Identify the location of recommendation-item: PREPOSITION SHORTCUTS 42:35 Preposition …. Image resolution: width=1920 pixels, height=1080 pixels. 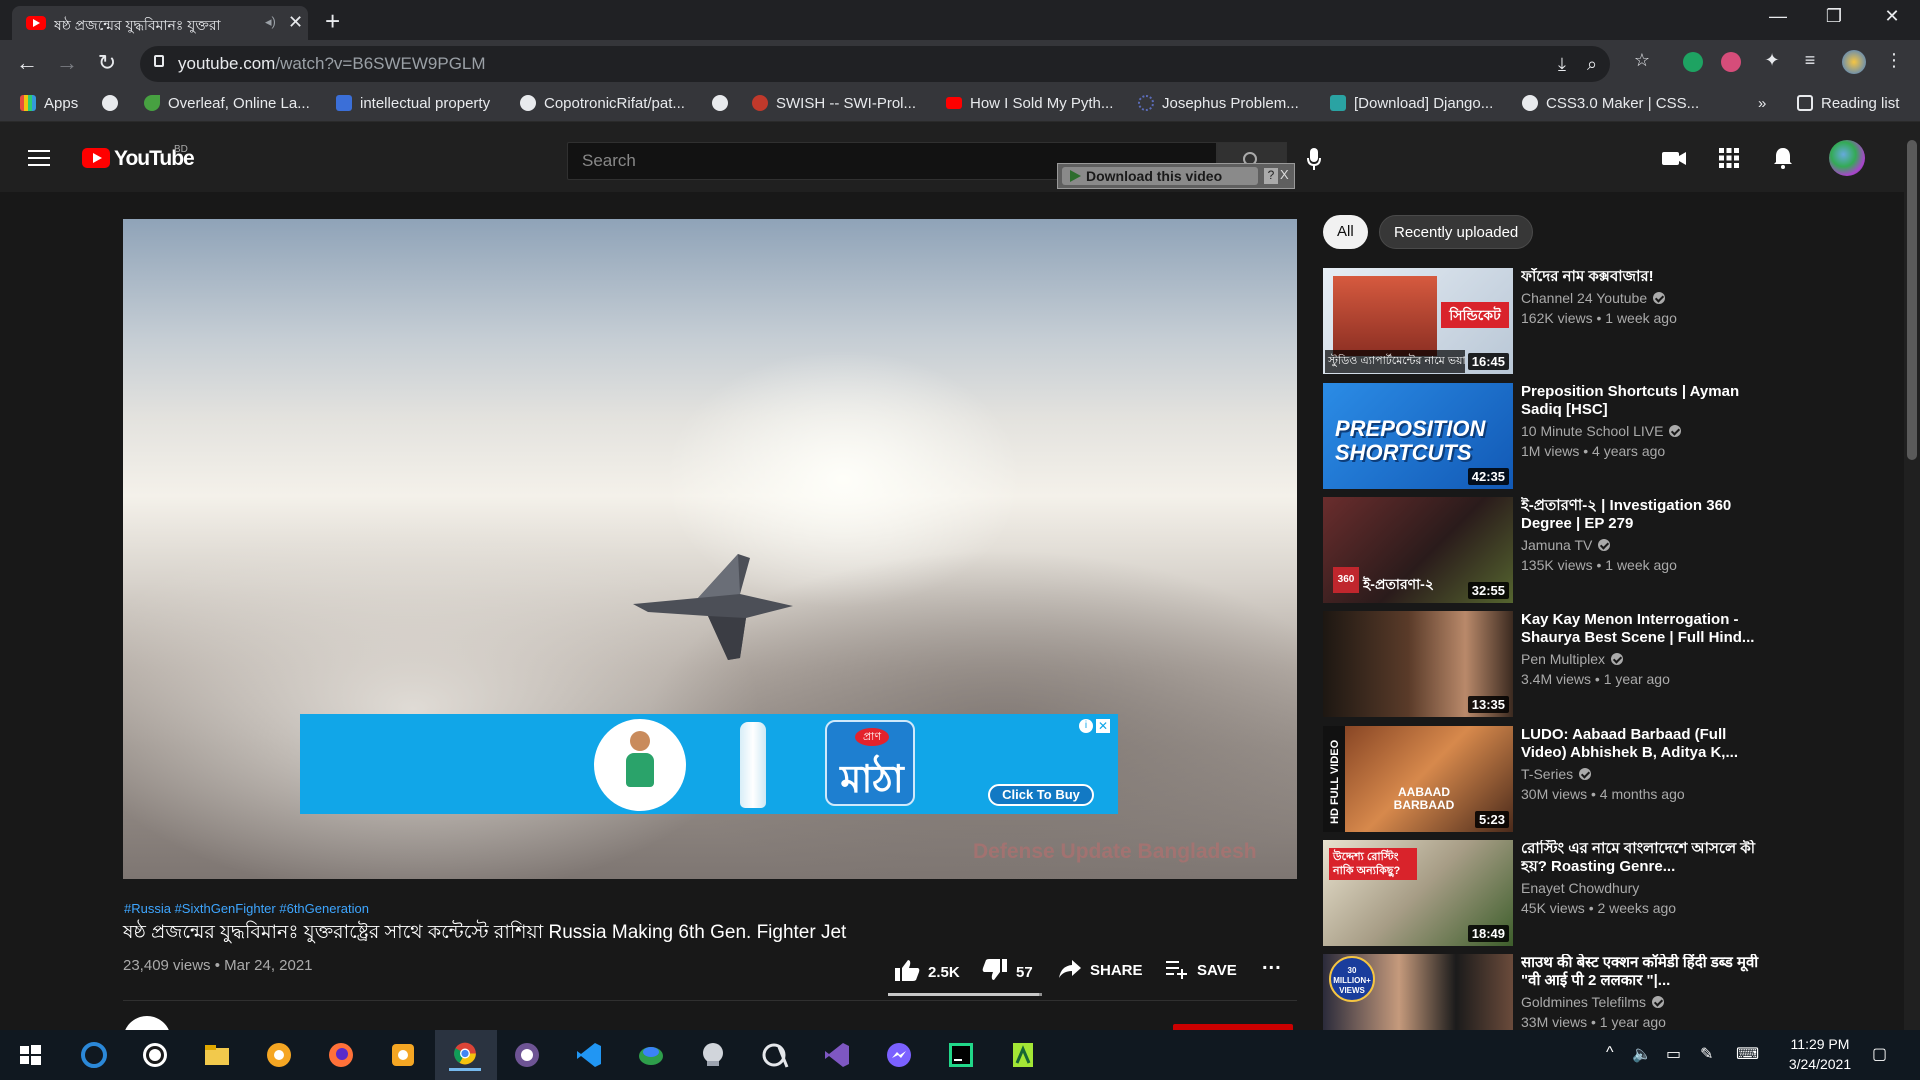
(1543, 436).